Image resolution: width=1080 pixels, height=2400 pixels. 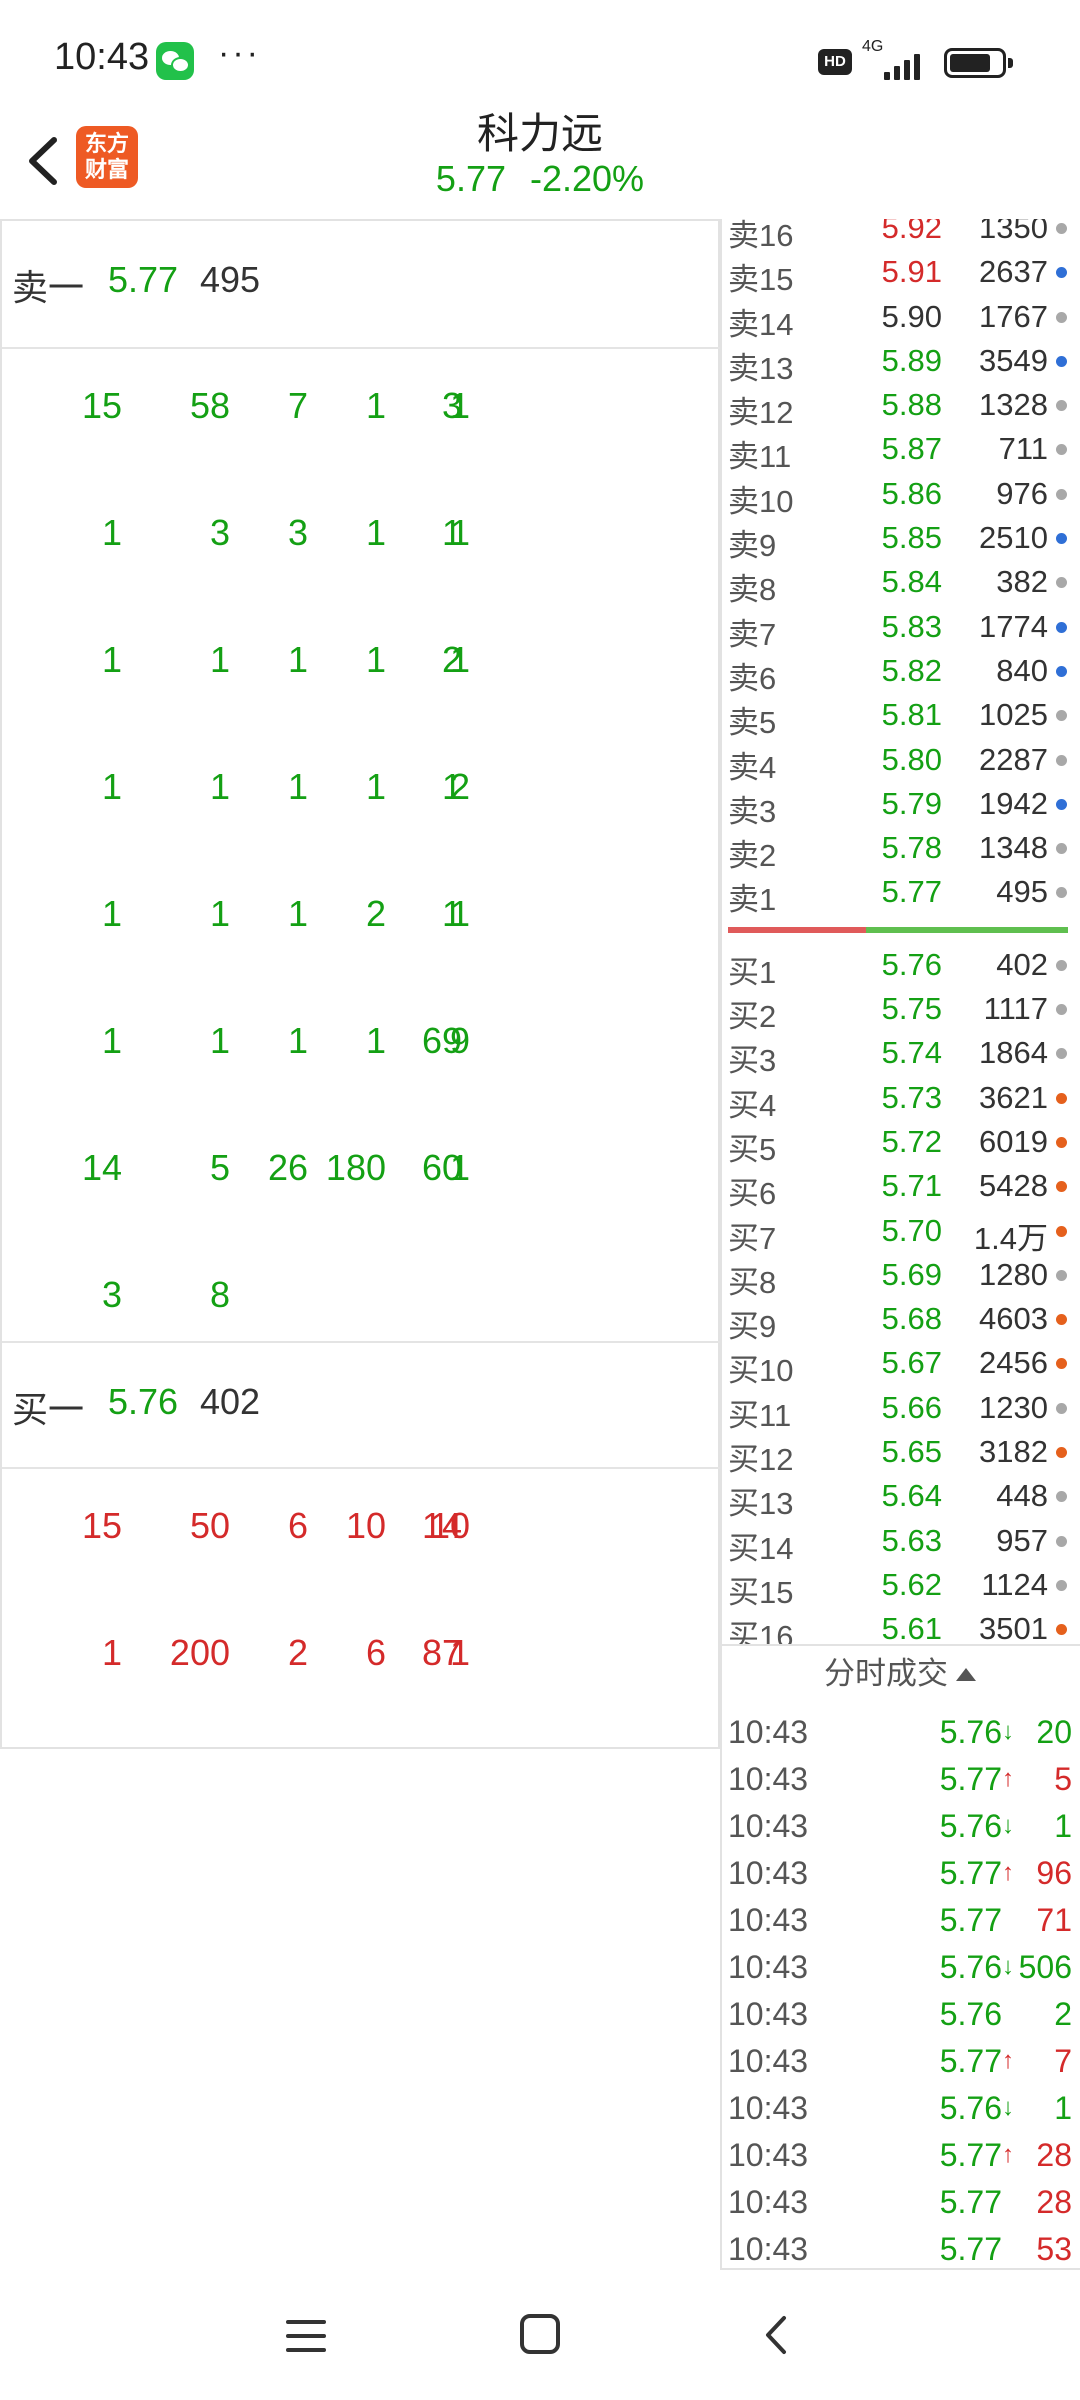 What do you see at coordinates (1013, 1407) in the screenshot?
I see `bids-volume: 1230` at bounding box center [1013, 1407].